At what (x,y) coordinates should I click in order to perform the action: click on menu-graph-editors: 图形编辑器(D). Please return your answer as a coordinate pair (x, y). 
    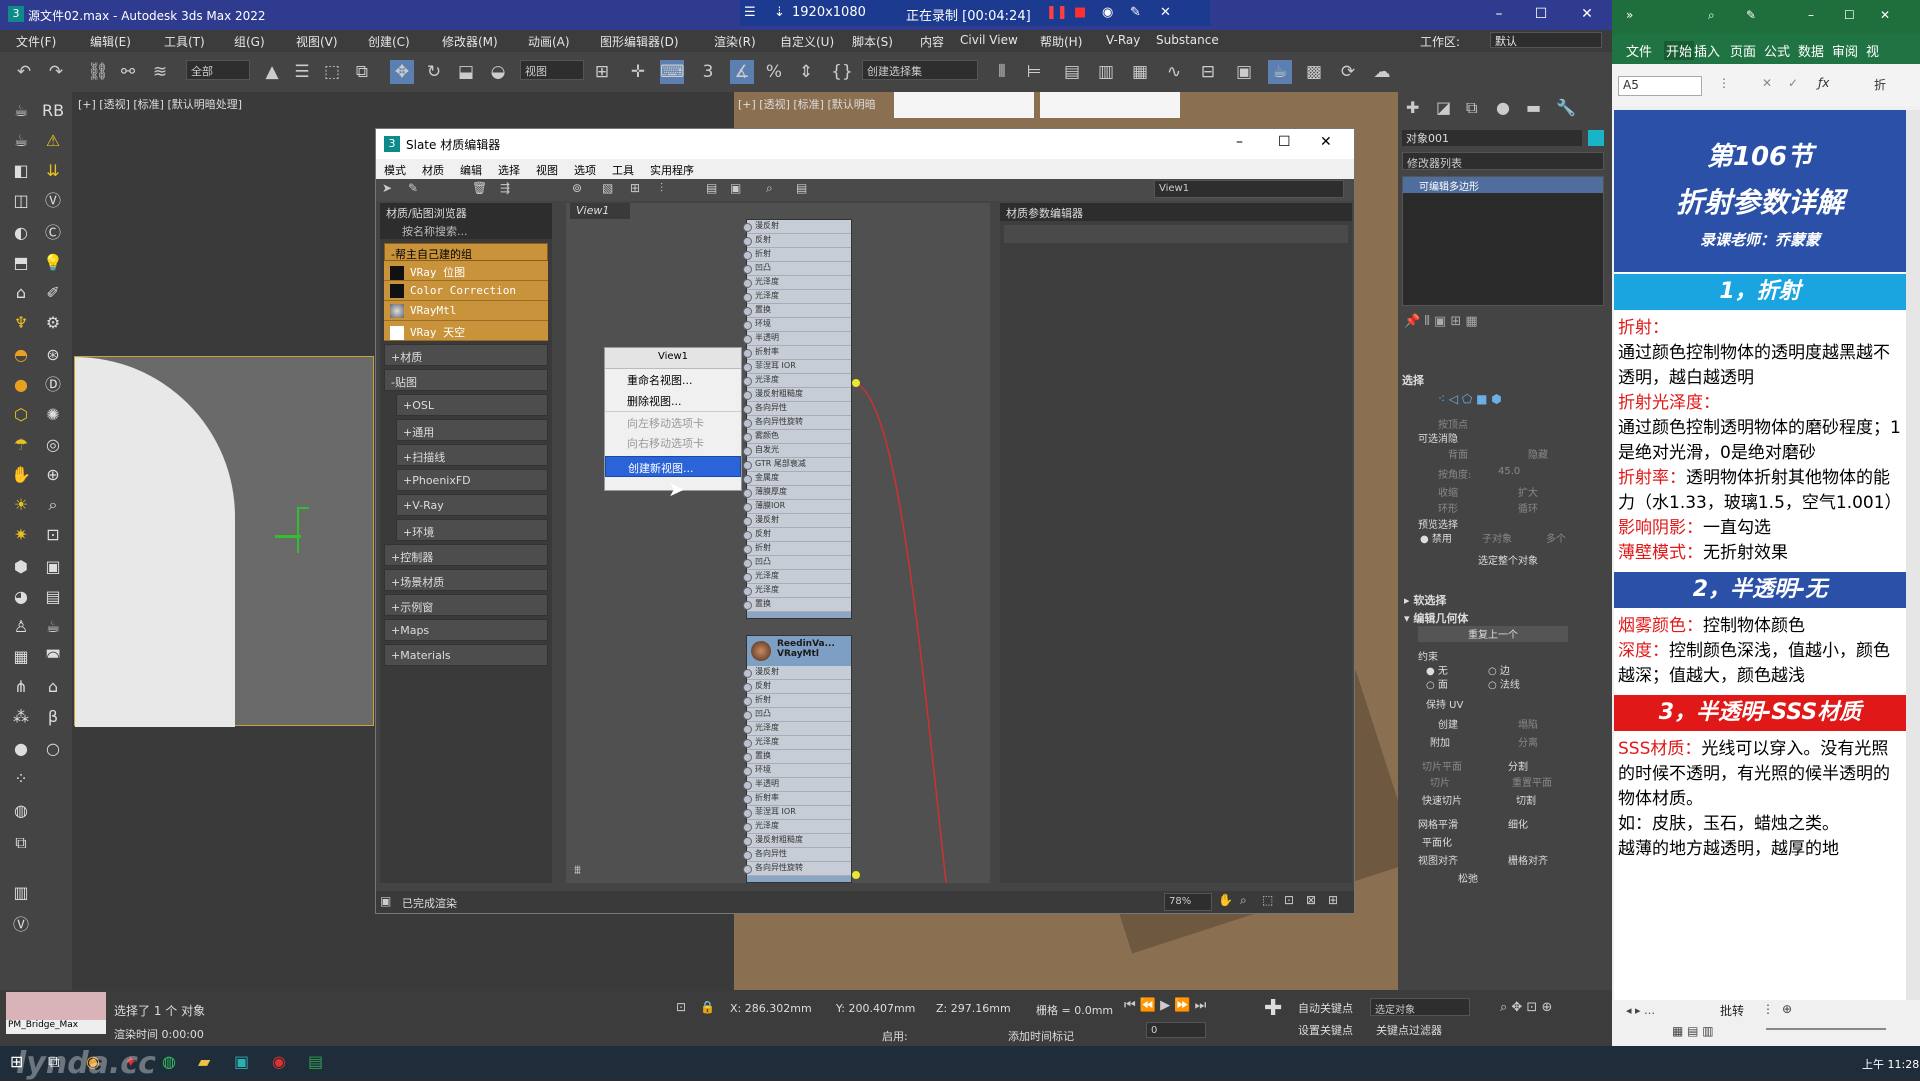
    Looking at the image, I should click on (639, 41).